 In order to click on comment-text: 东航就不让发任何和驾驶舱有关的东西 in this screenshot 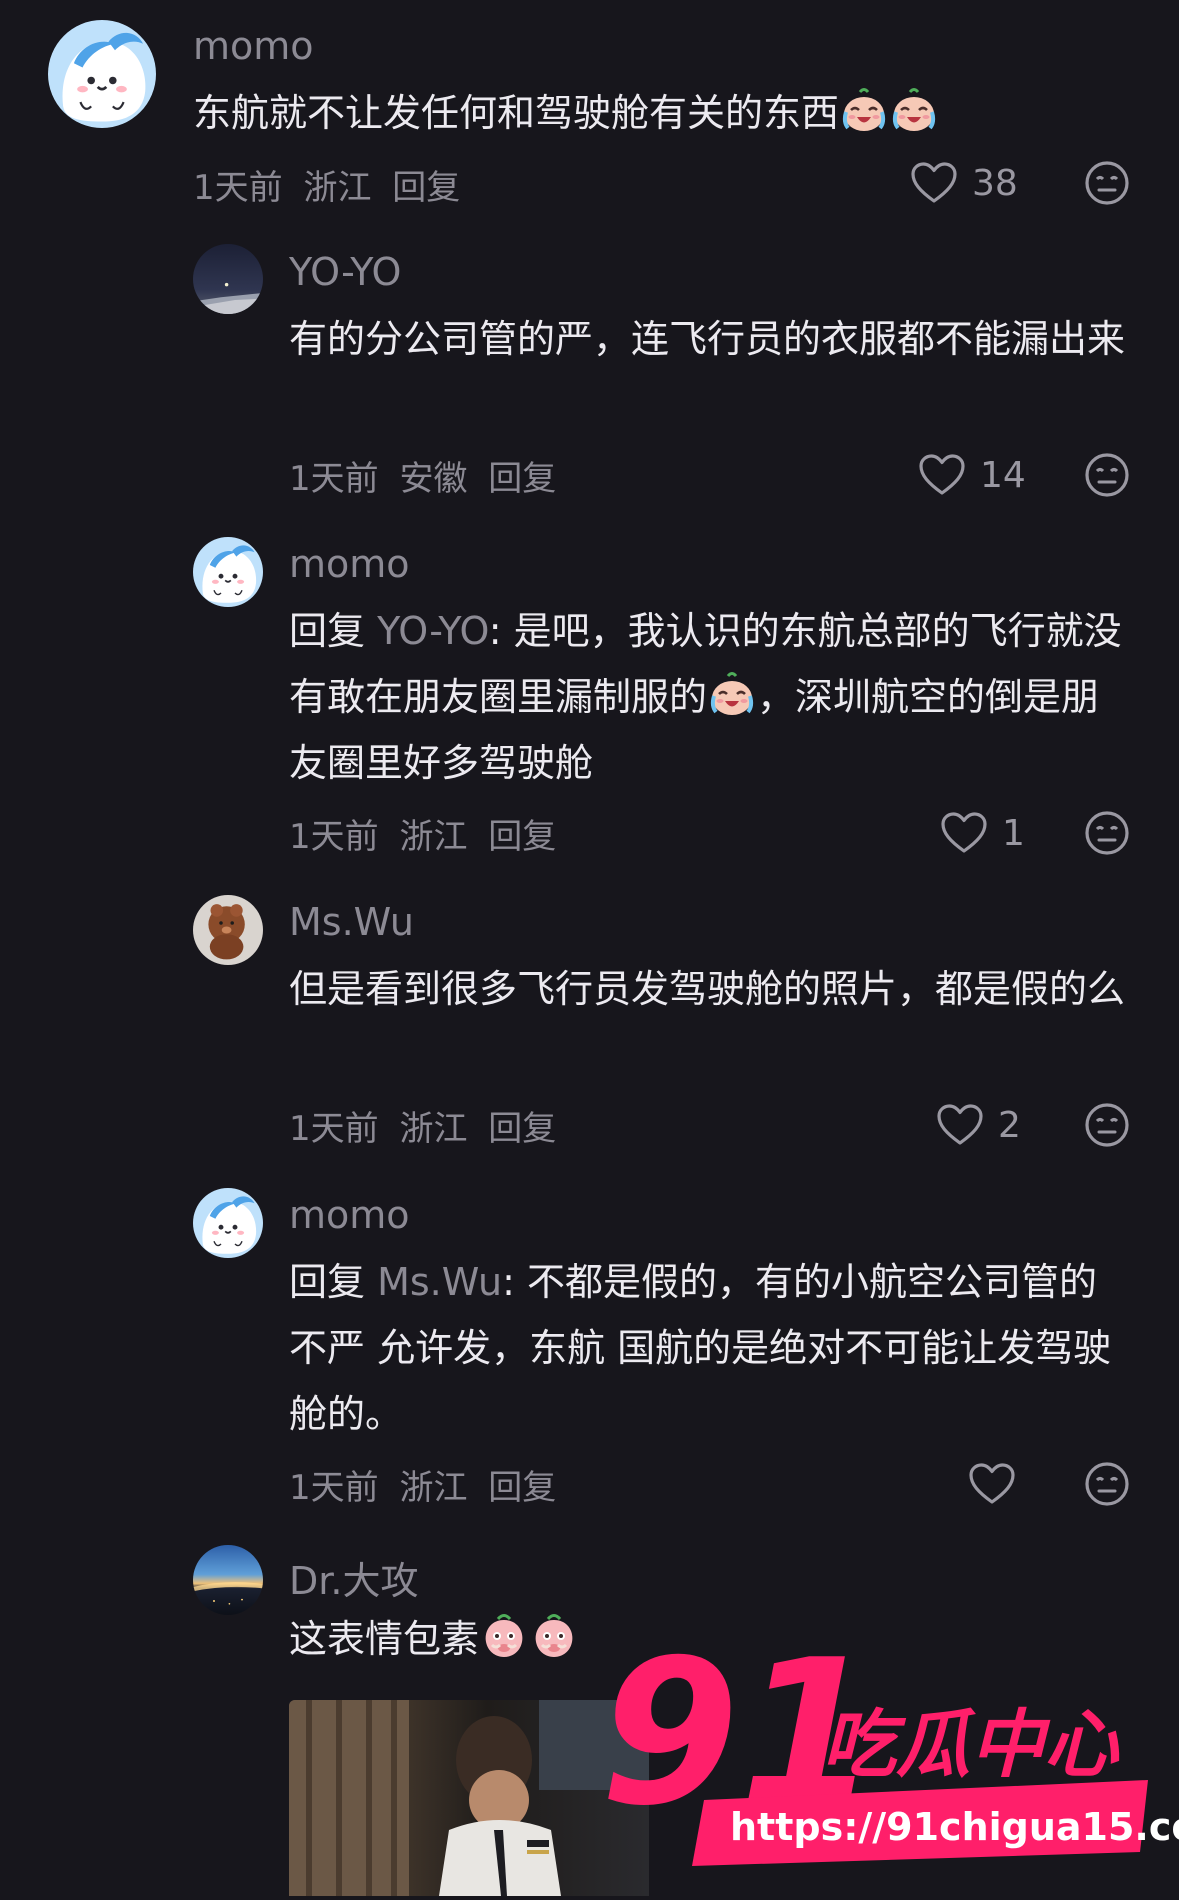, I will do `click(633, 113)`.